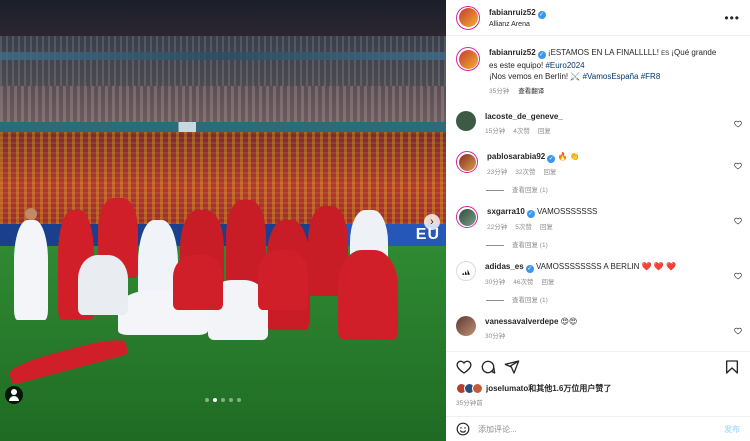 Image resolution: width=750 pixels, height=441 pixels. What do you see at coordinates (598, 122) in the screenshot?
I see `comment-item: lacoste_de_geneve_ 15分钟 4次赞 回复` at bounding box center [598, 122].